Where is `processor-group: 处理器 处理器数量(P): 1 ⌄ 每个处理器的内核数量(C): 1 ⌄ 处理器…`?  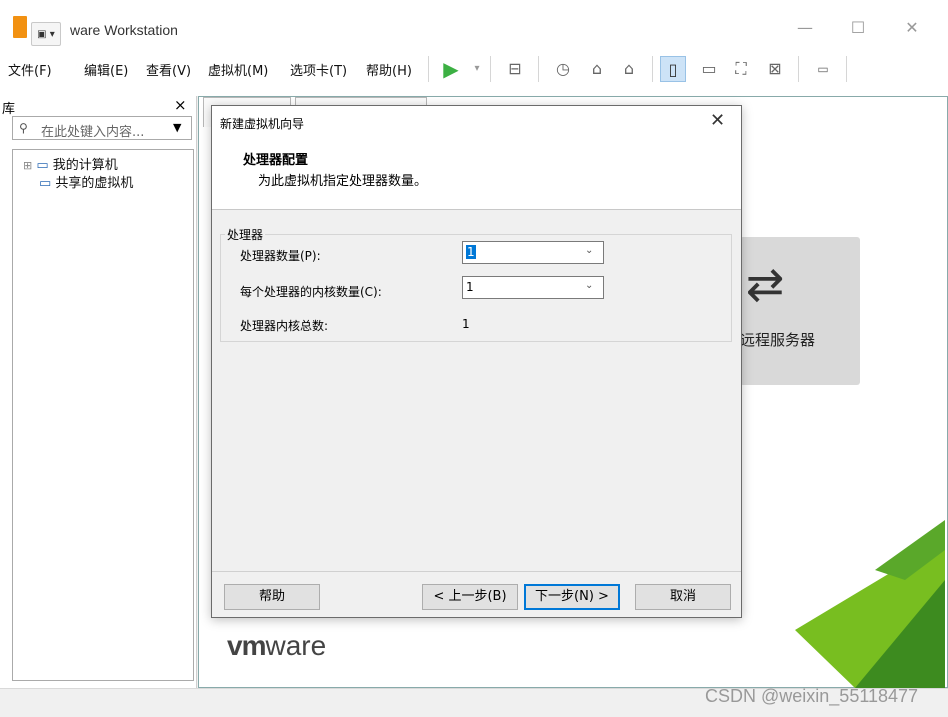 processor-group: 处理器 处理器数量(P): 1 ⌄ 每个处理器的内核数量(C): 1 ⌄ 处理器… is located at coordinates (476, 284).